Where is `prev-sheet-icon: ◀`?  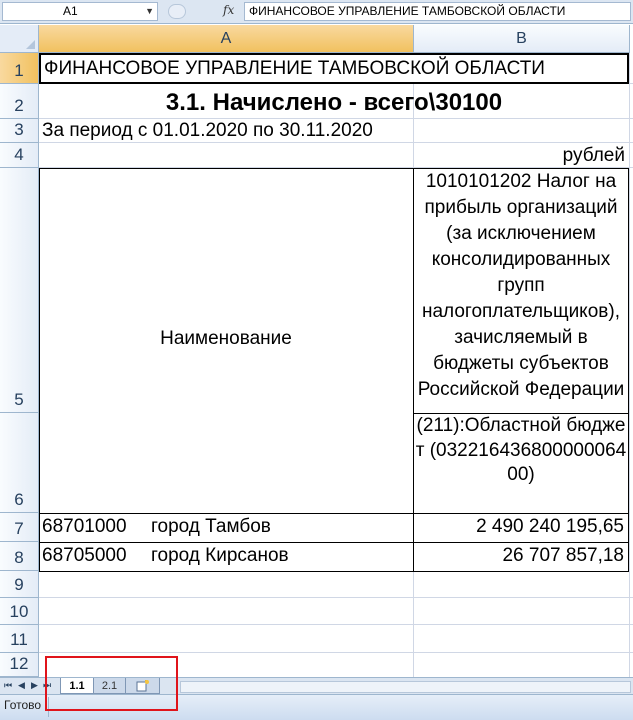 prev-sheet-icon: ◀ is located at coordinates (21, 685).